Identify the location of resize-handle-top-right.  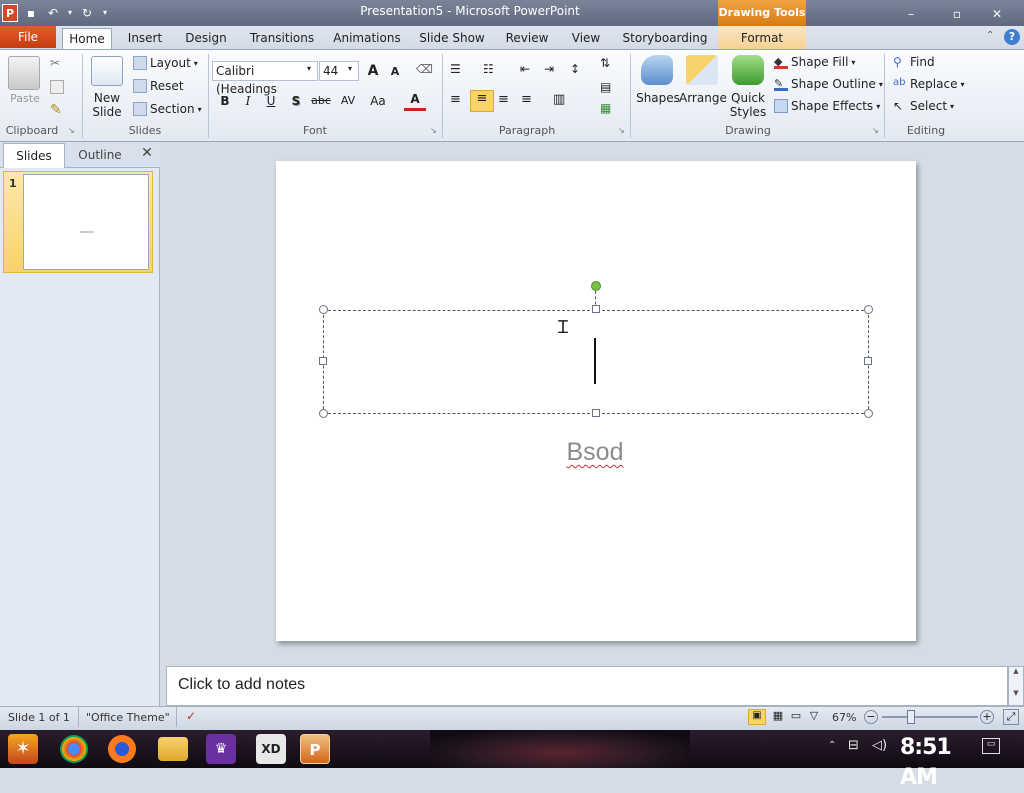
(868, 309).